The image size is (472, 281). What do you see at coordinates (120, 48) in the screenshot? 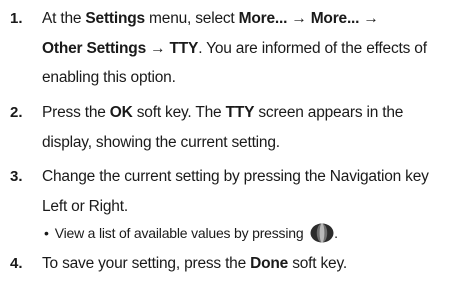
I see `menu-path-end: Other Settings → TTY` at bounding box center [120, 48].